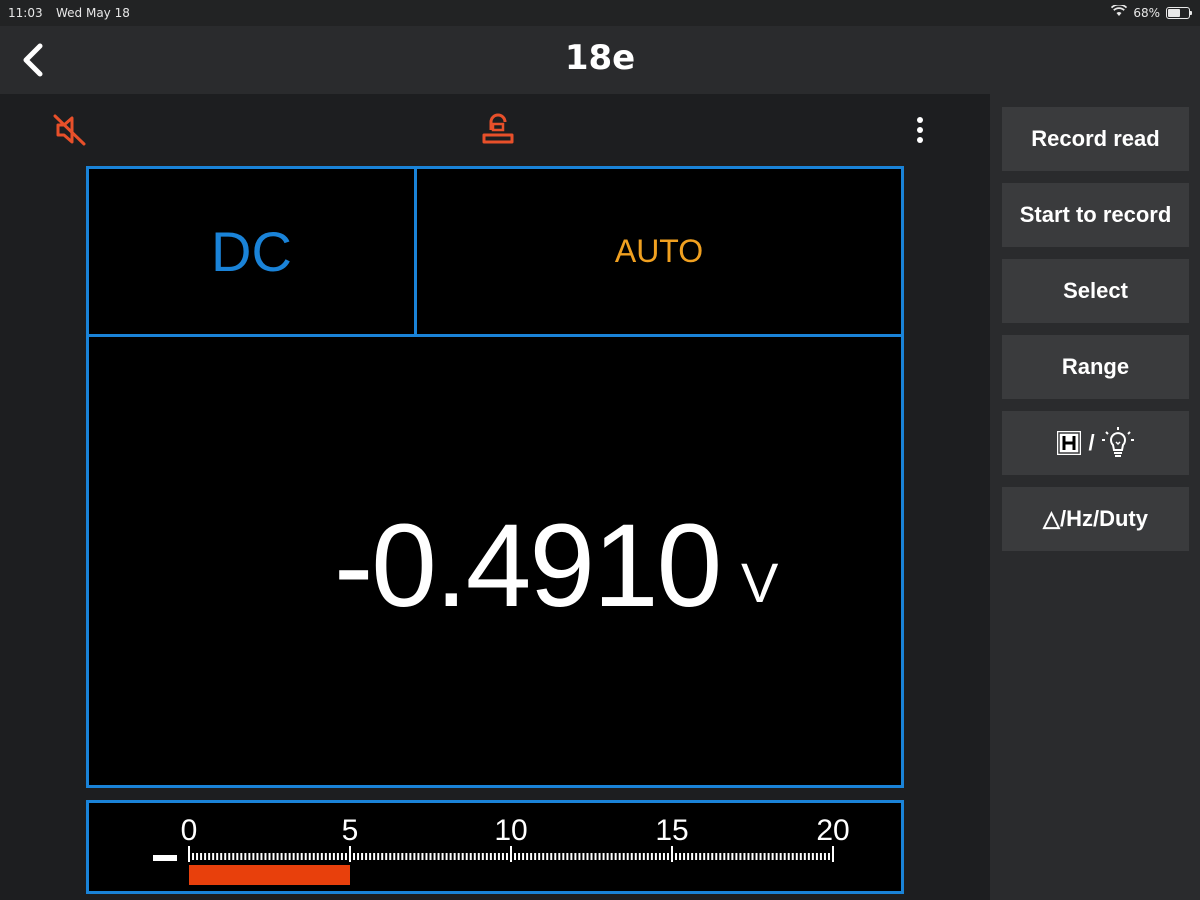  Describe the element at coordinates (1174, 12) in the screenshot. I see `battery-level` at that location.